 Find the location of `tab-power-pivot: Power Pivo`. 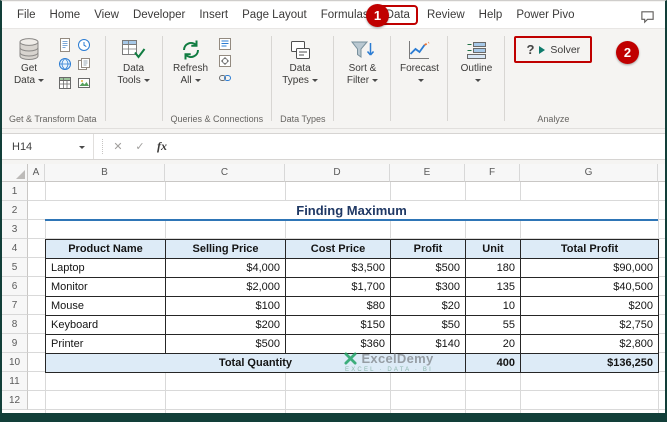

tab-power-pivot: Power Pivo is located at coordinates (545, 15).